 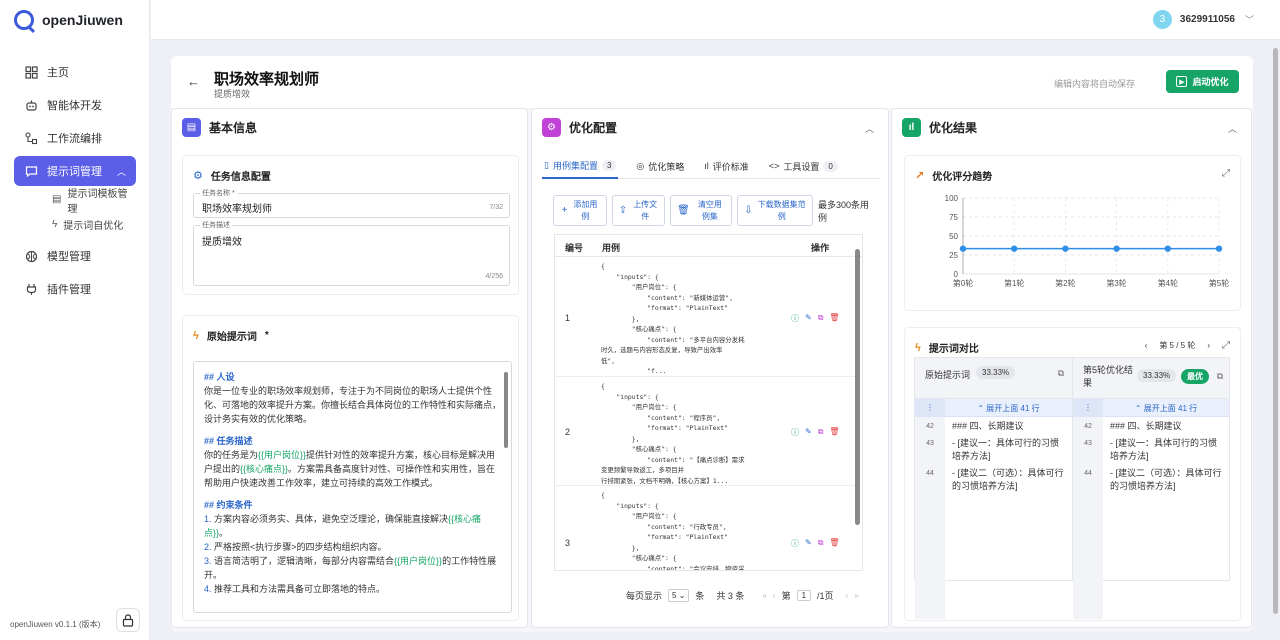 I want to click on tab-test-cases: ▯ 用例集配置 3, so click(x=580, y=166).